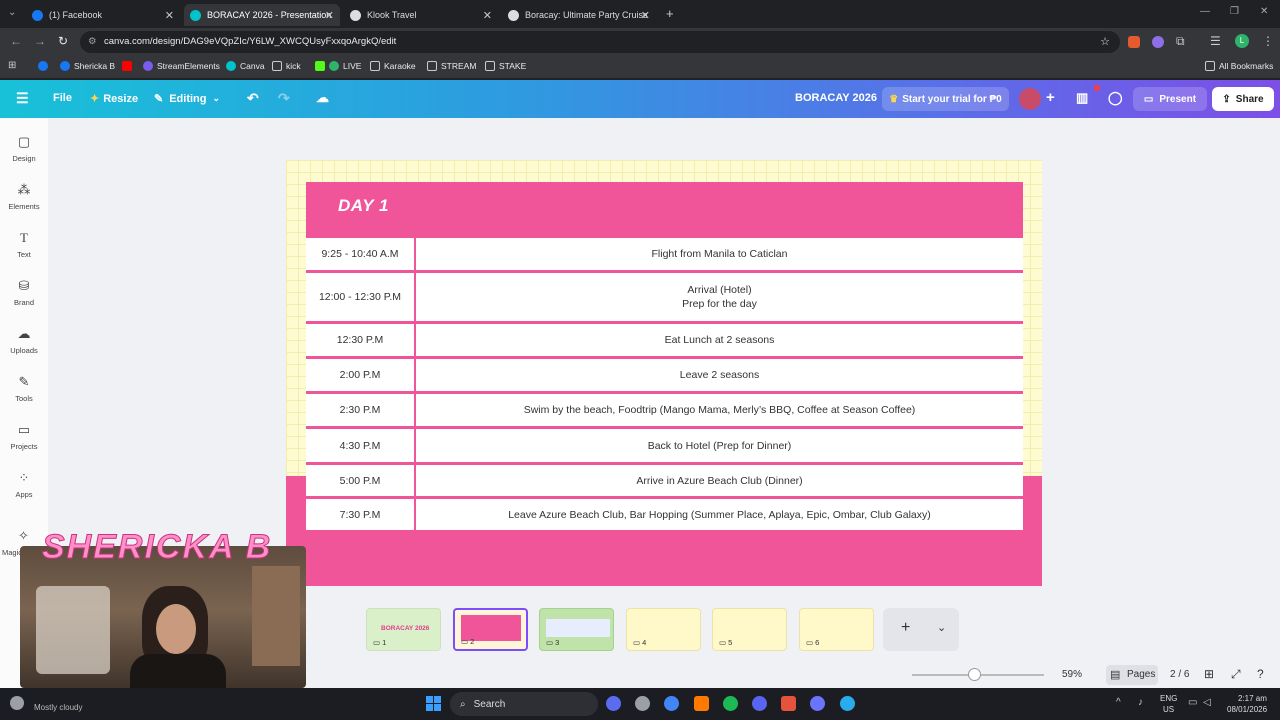  Describe the element at coordinates (1264, 11) in the screenshot. I see `close-window-icon: ✕` at that location.